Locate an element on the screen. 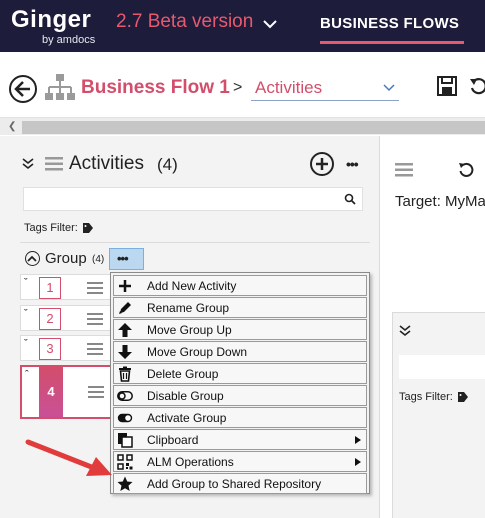 The width and height of the screenshot is (485, 518). activity-row-selected: ˆ 4 is located at coordinates (69, 392).